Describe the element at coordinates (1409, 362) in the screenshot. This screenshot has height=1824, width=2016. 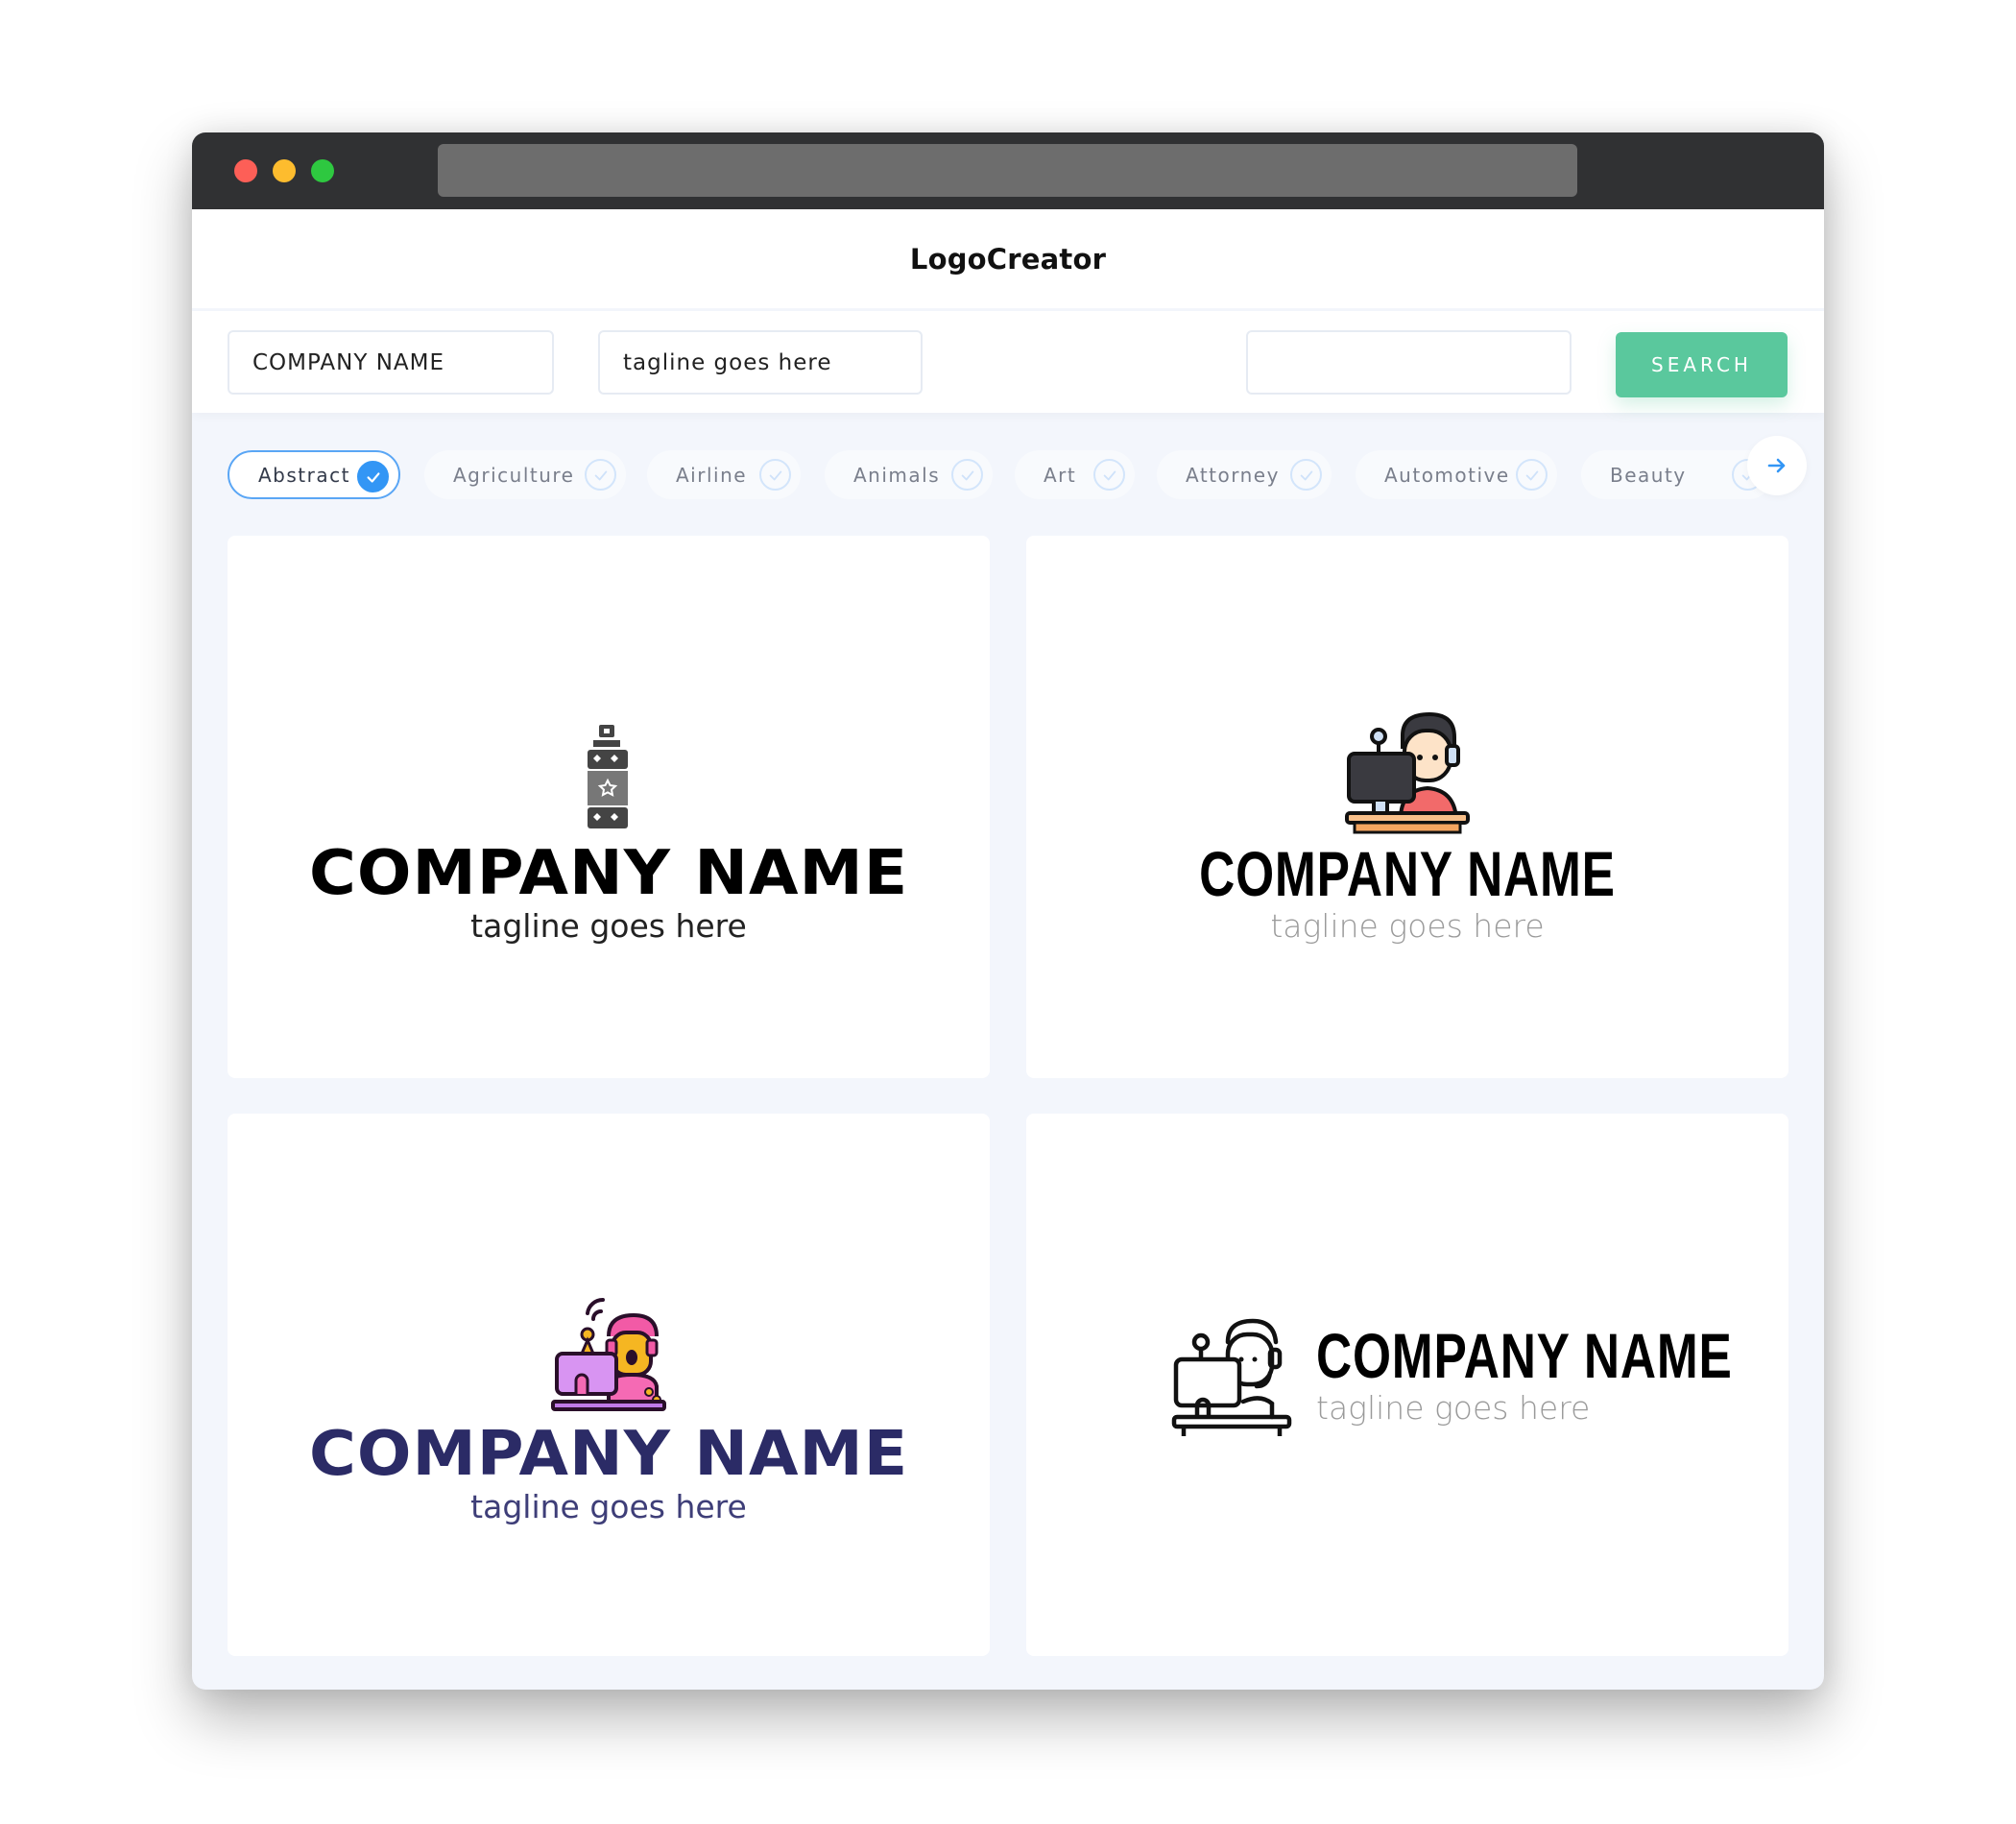
I see `keyword-input` at that location.